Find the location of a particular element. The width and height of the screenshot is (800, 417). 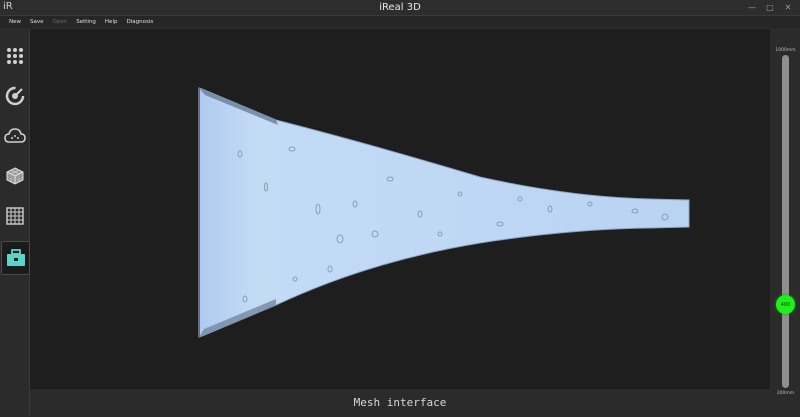

mesh-grid-icon is located at coordinates (15, 216).